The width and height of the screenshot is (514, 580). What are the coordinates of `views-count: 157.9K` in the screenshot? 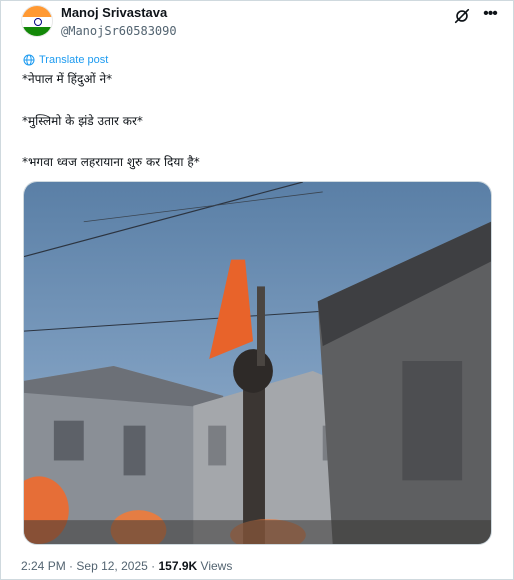 It's located at (178, 566).